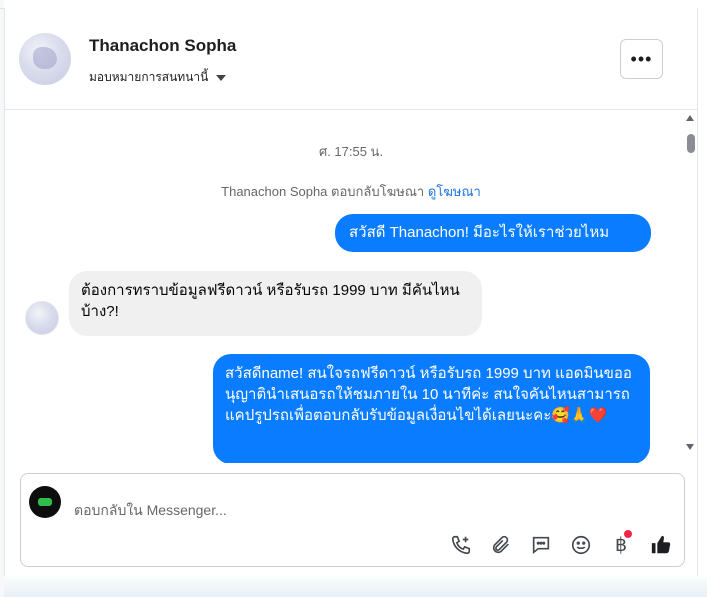  Describe the element at coordinates (461, 545) in the screenshot. I see `phone-add-icon` at that location.